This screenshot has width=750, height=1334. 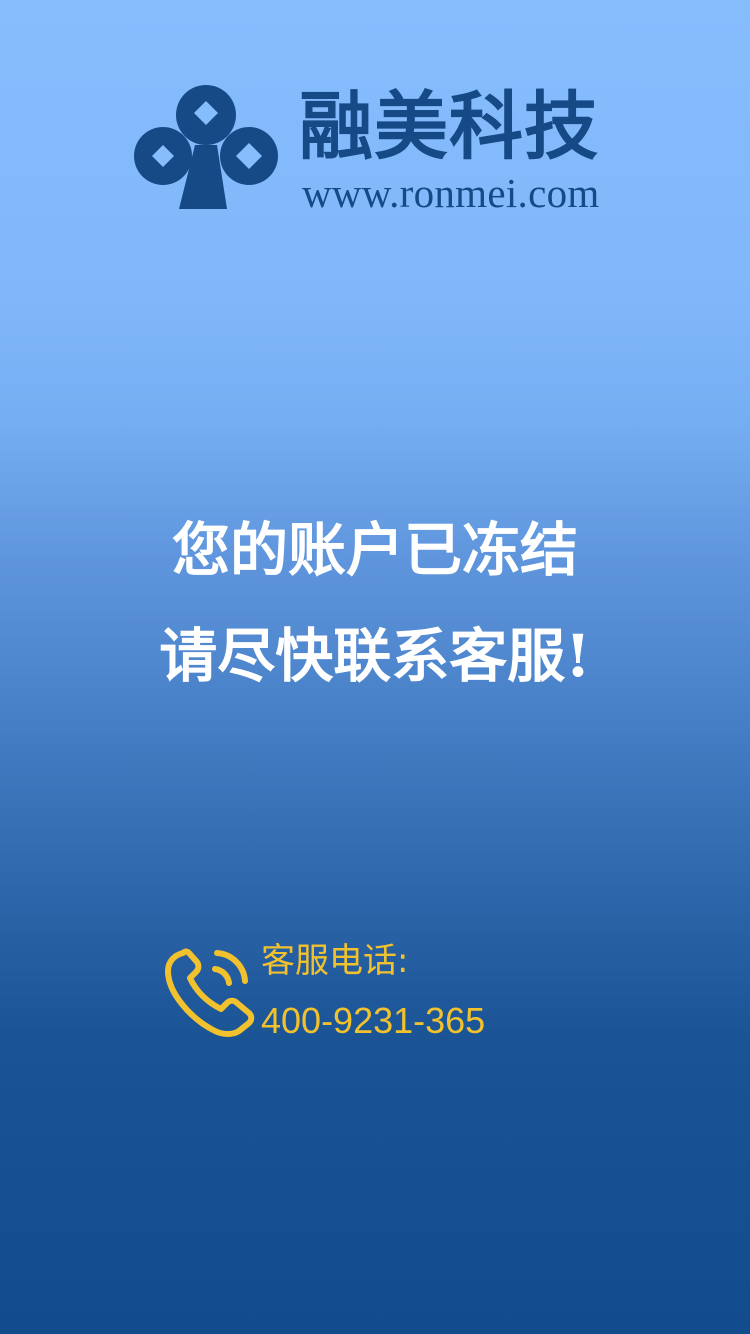 I want to click on message-line-2: 请尽快联系客服!, so click(x=375, y=656).